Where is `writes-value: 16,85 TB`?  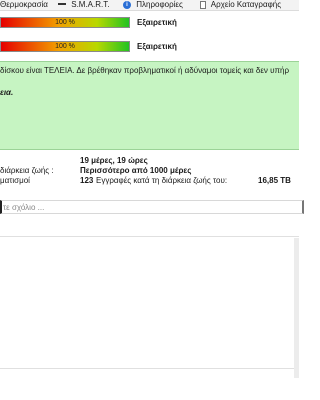 writes-value: 16,85 TB is located at coordinates (274, 180).